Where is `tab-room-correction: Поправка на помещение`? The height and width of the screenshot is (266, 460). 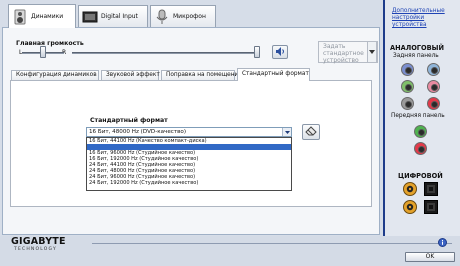 tab-room-correction: Поправка на помещение is located at coordinates (201, 75).